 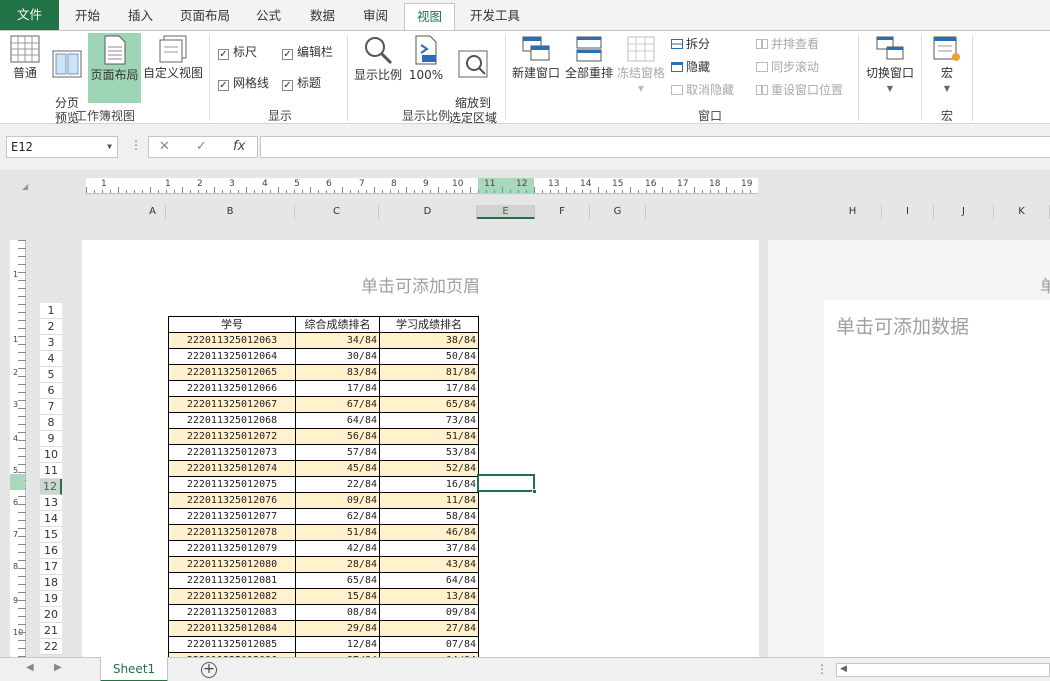 I want to click on column-header-k: K, so click(x=1022, y=212).